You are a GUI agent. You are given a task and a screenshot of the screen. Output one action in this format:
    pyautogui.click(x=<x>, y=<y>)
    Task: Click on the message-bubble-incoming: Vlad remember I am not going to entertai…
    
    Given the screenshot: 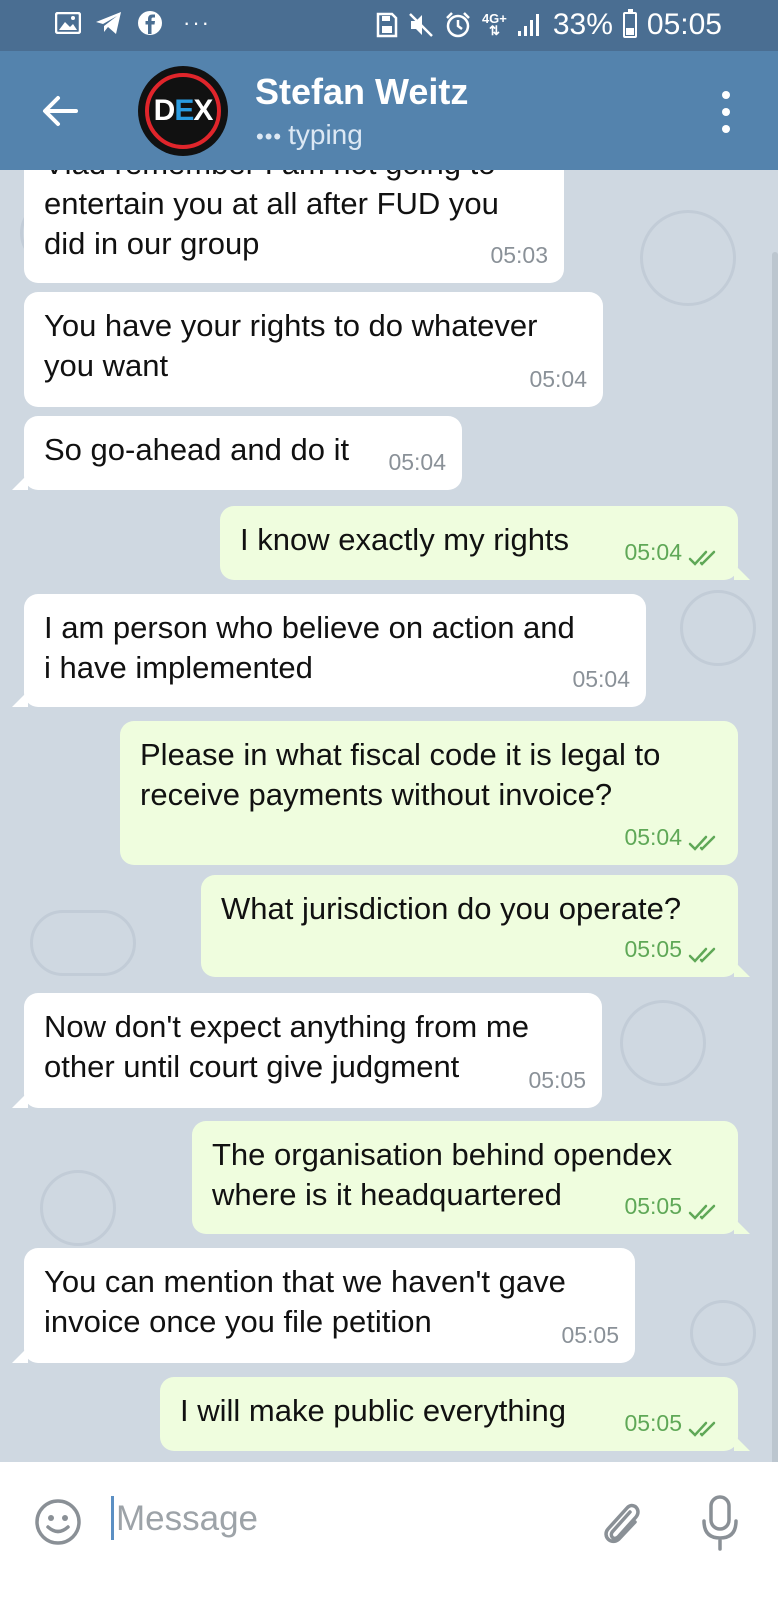 What is the action you would take?
    pyautogui.click(x=294, y=226)
    